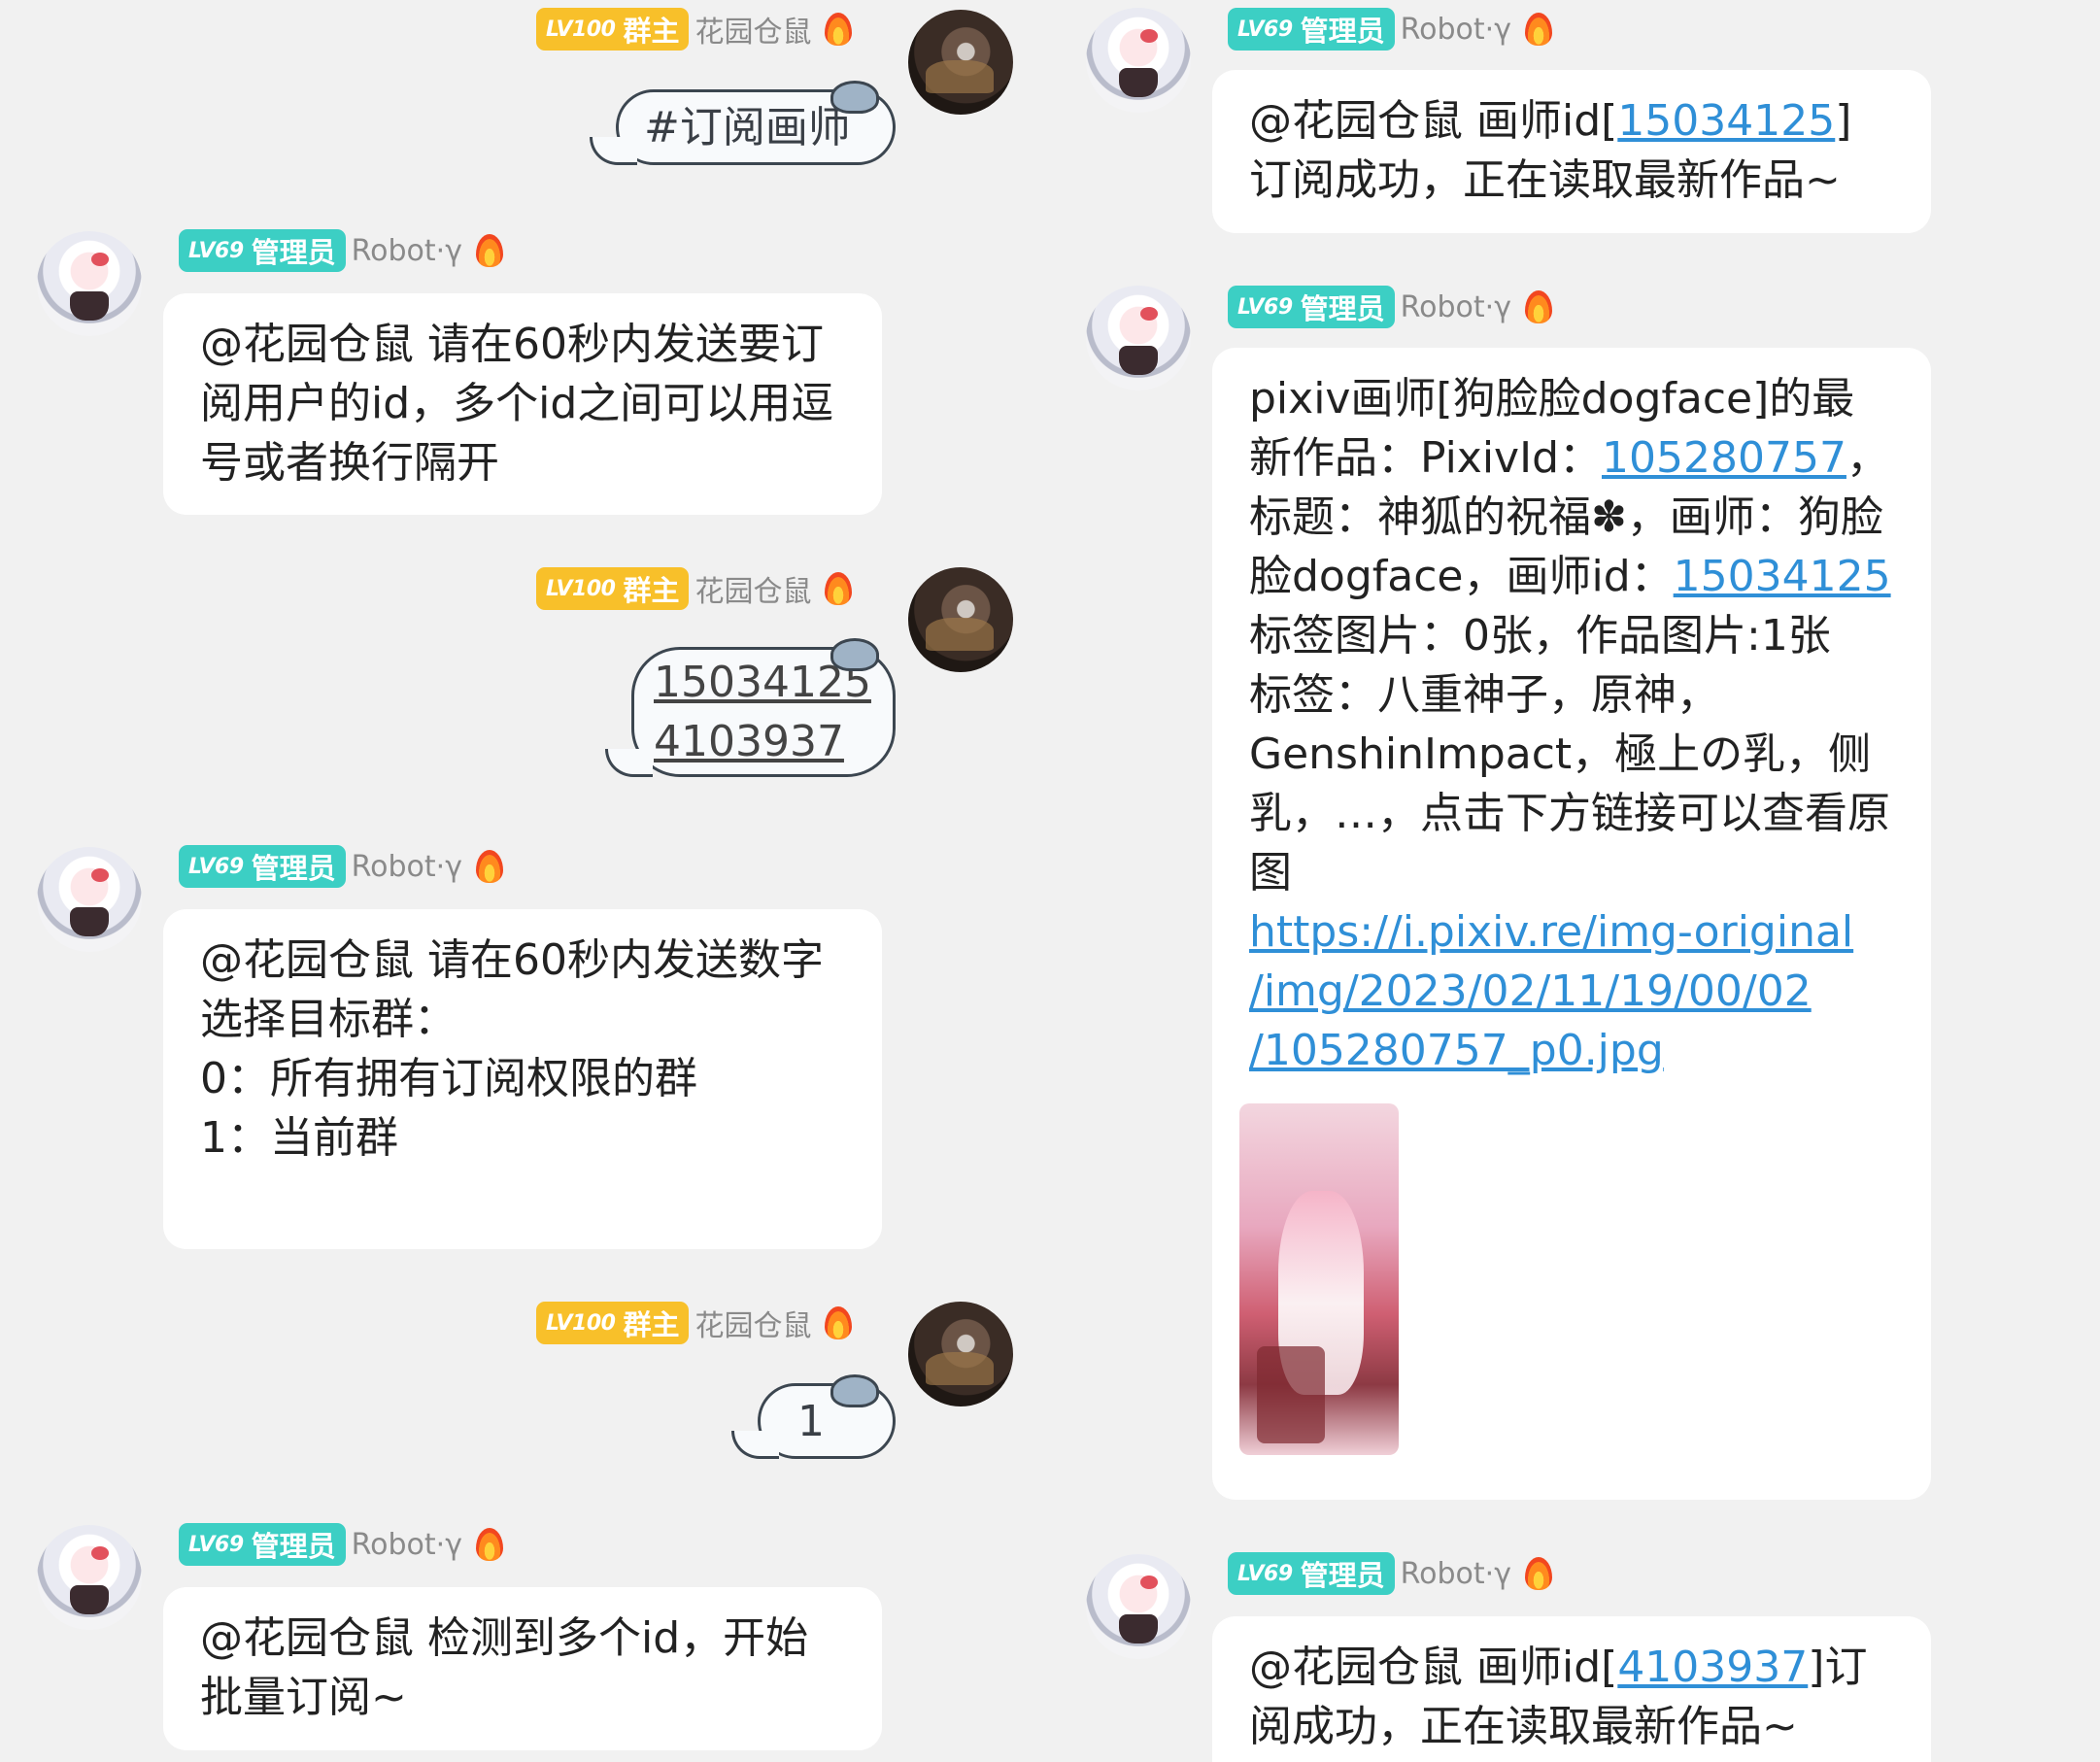 The image size is (2100, 1762). I want to click on url-line: https://i.pixiv.re/img-original, so click(1571, 932).